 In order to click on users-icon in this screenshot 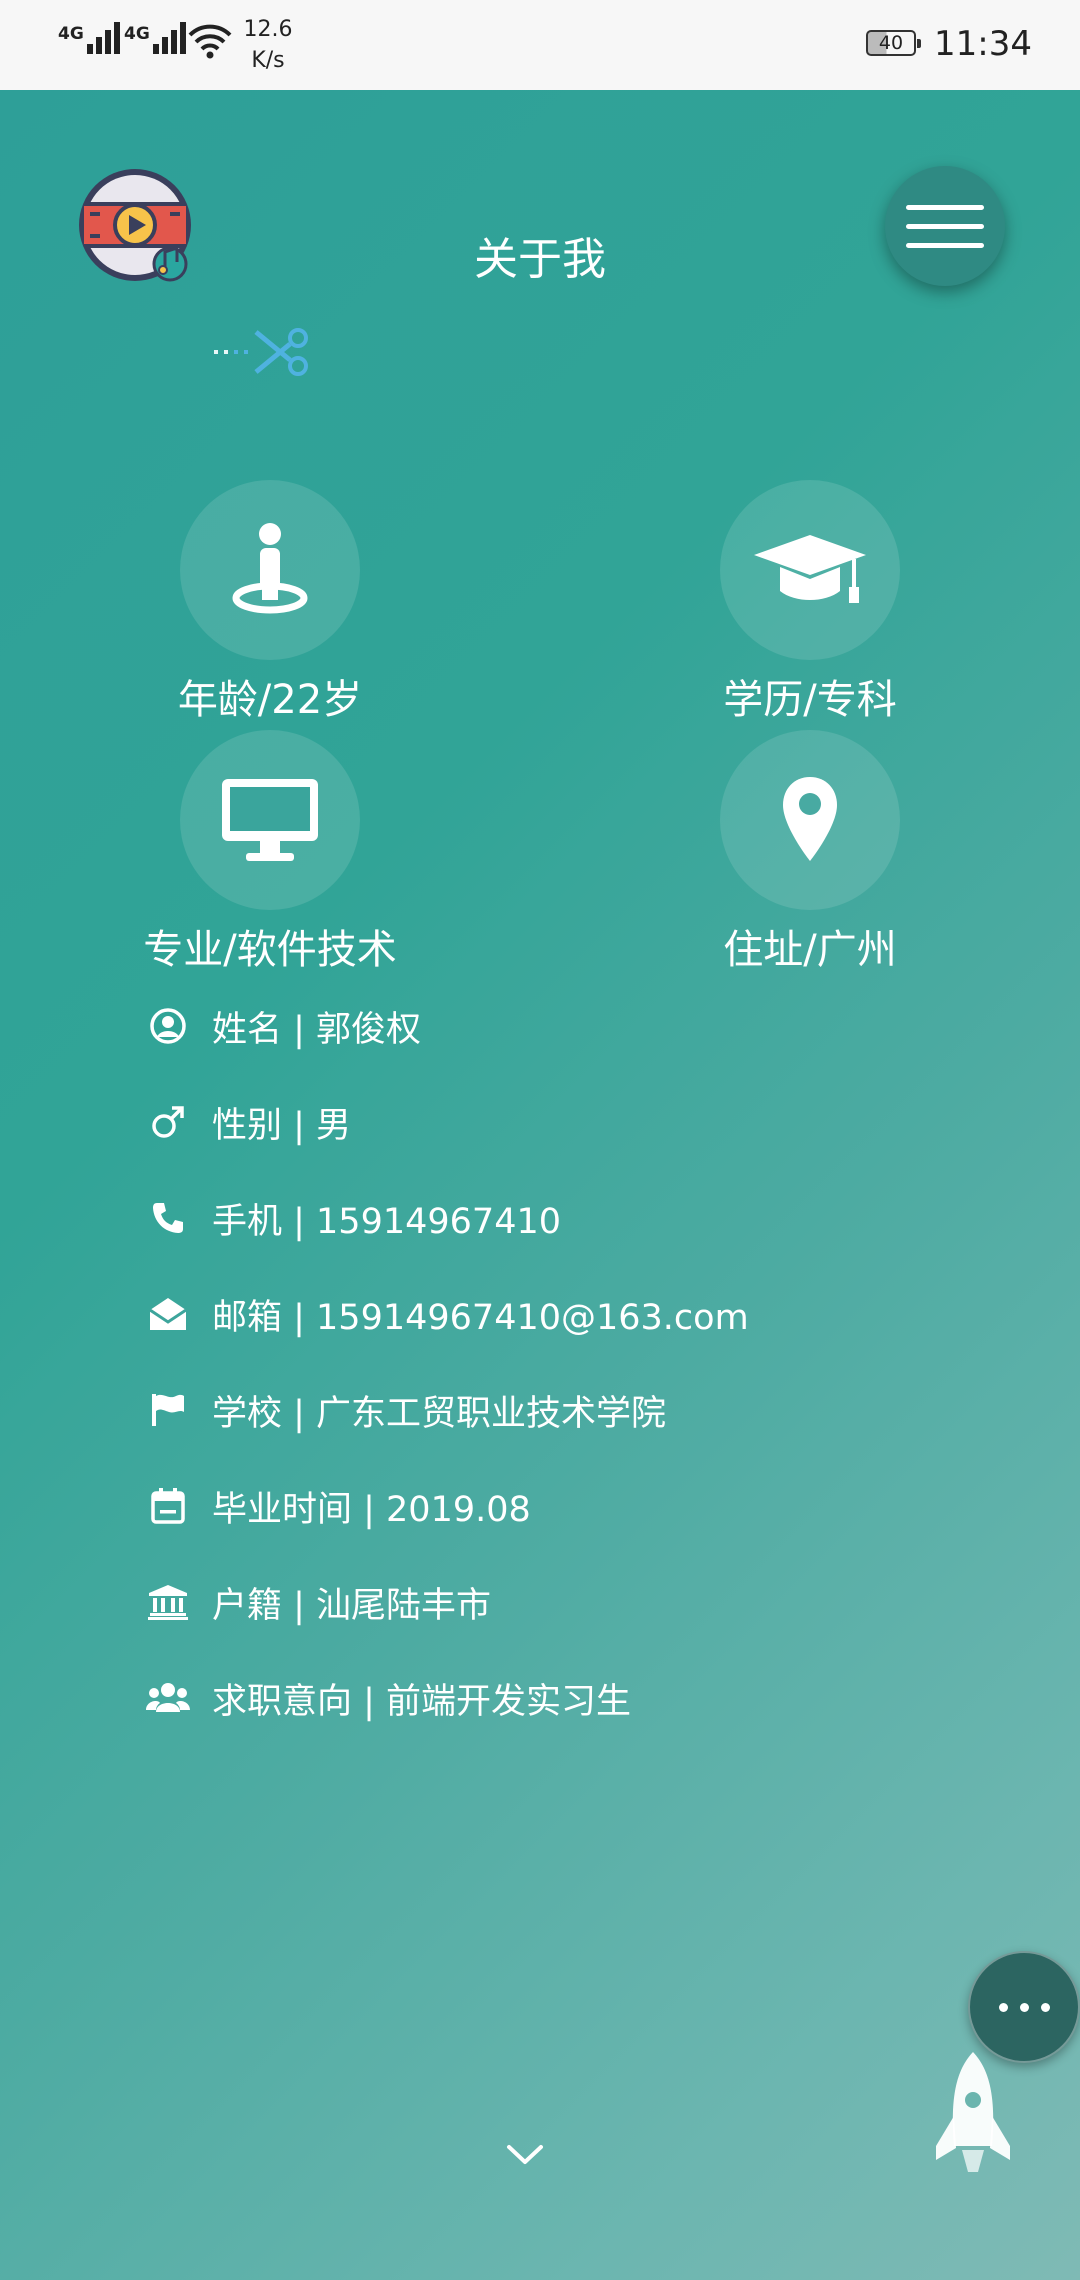, I will do `click(168, 1698)`.